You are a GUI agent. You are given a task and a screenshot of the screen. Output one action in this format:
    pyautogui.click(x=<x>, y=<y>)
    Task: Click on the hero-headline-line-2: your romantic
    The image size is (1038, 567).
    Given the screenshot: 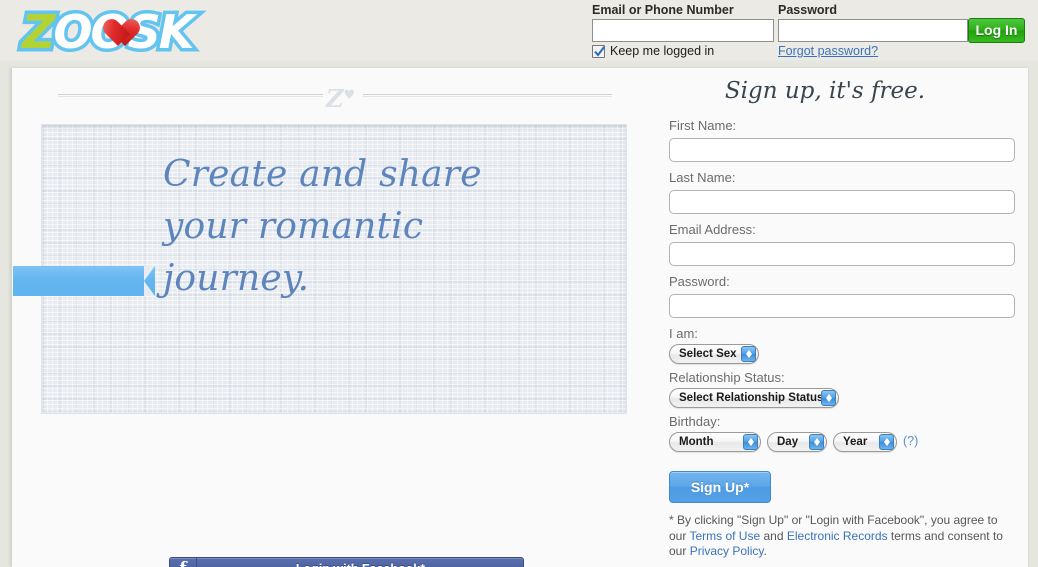 What is the action you would take?
    pyautogui.click(x=293, y=226)
    